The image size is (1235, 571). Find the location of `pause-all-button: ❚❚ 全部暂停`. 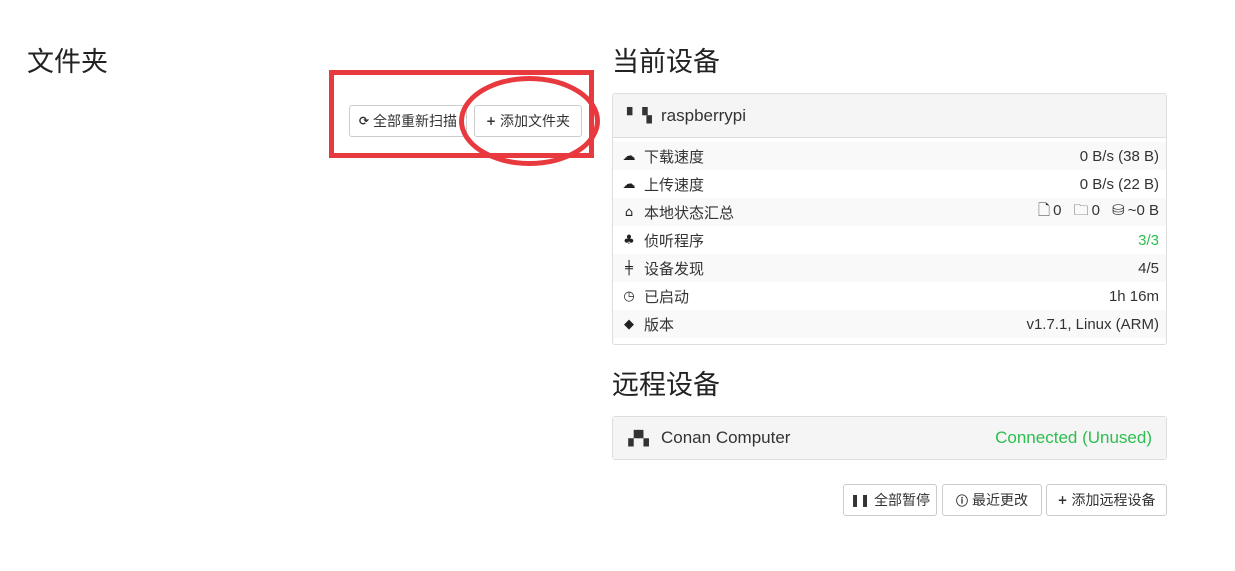

pause-all-button: ❚❚ 全部暂停 is located at coordinates (890, 500).